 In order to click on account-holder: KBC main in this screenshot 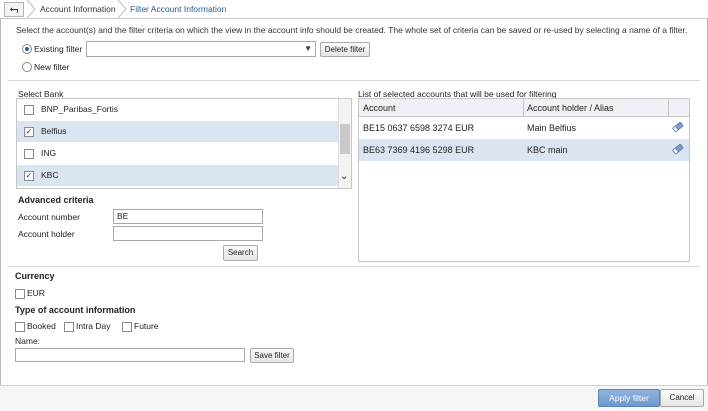, I will do `click(547, 150)`.